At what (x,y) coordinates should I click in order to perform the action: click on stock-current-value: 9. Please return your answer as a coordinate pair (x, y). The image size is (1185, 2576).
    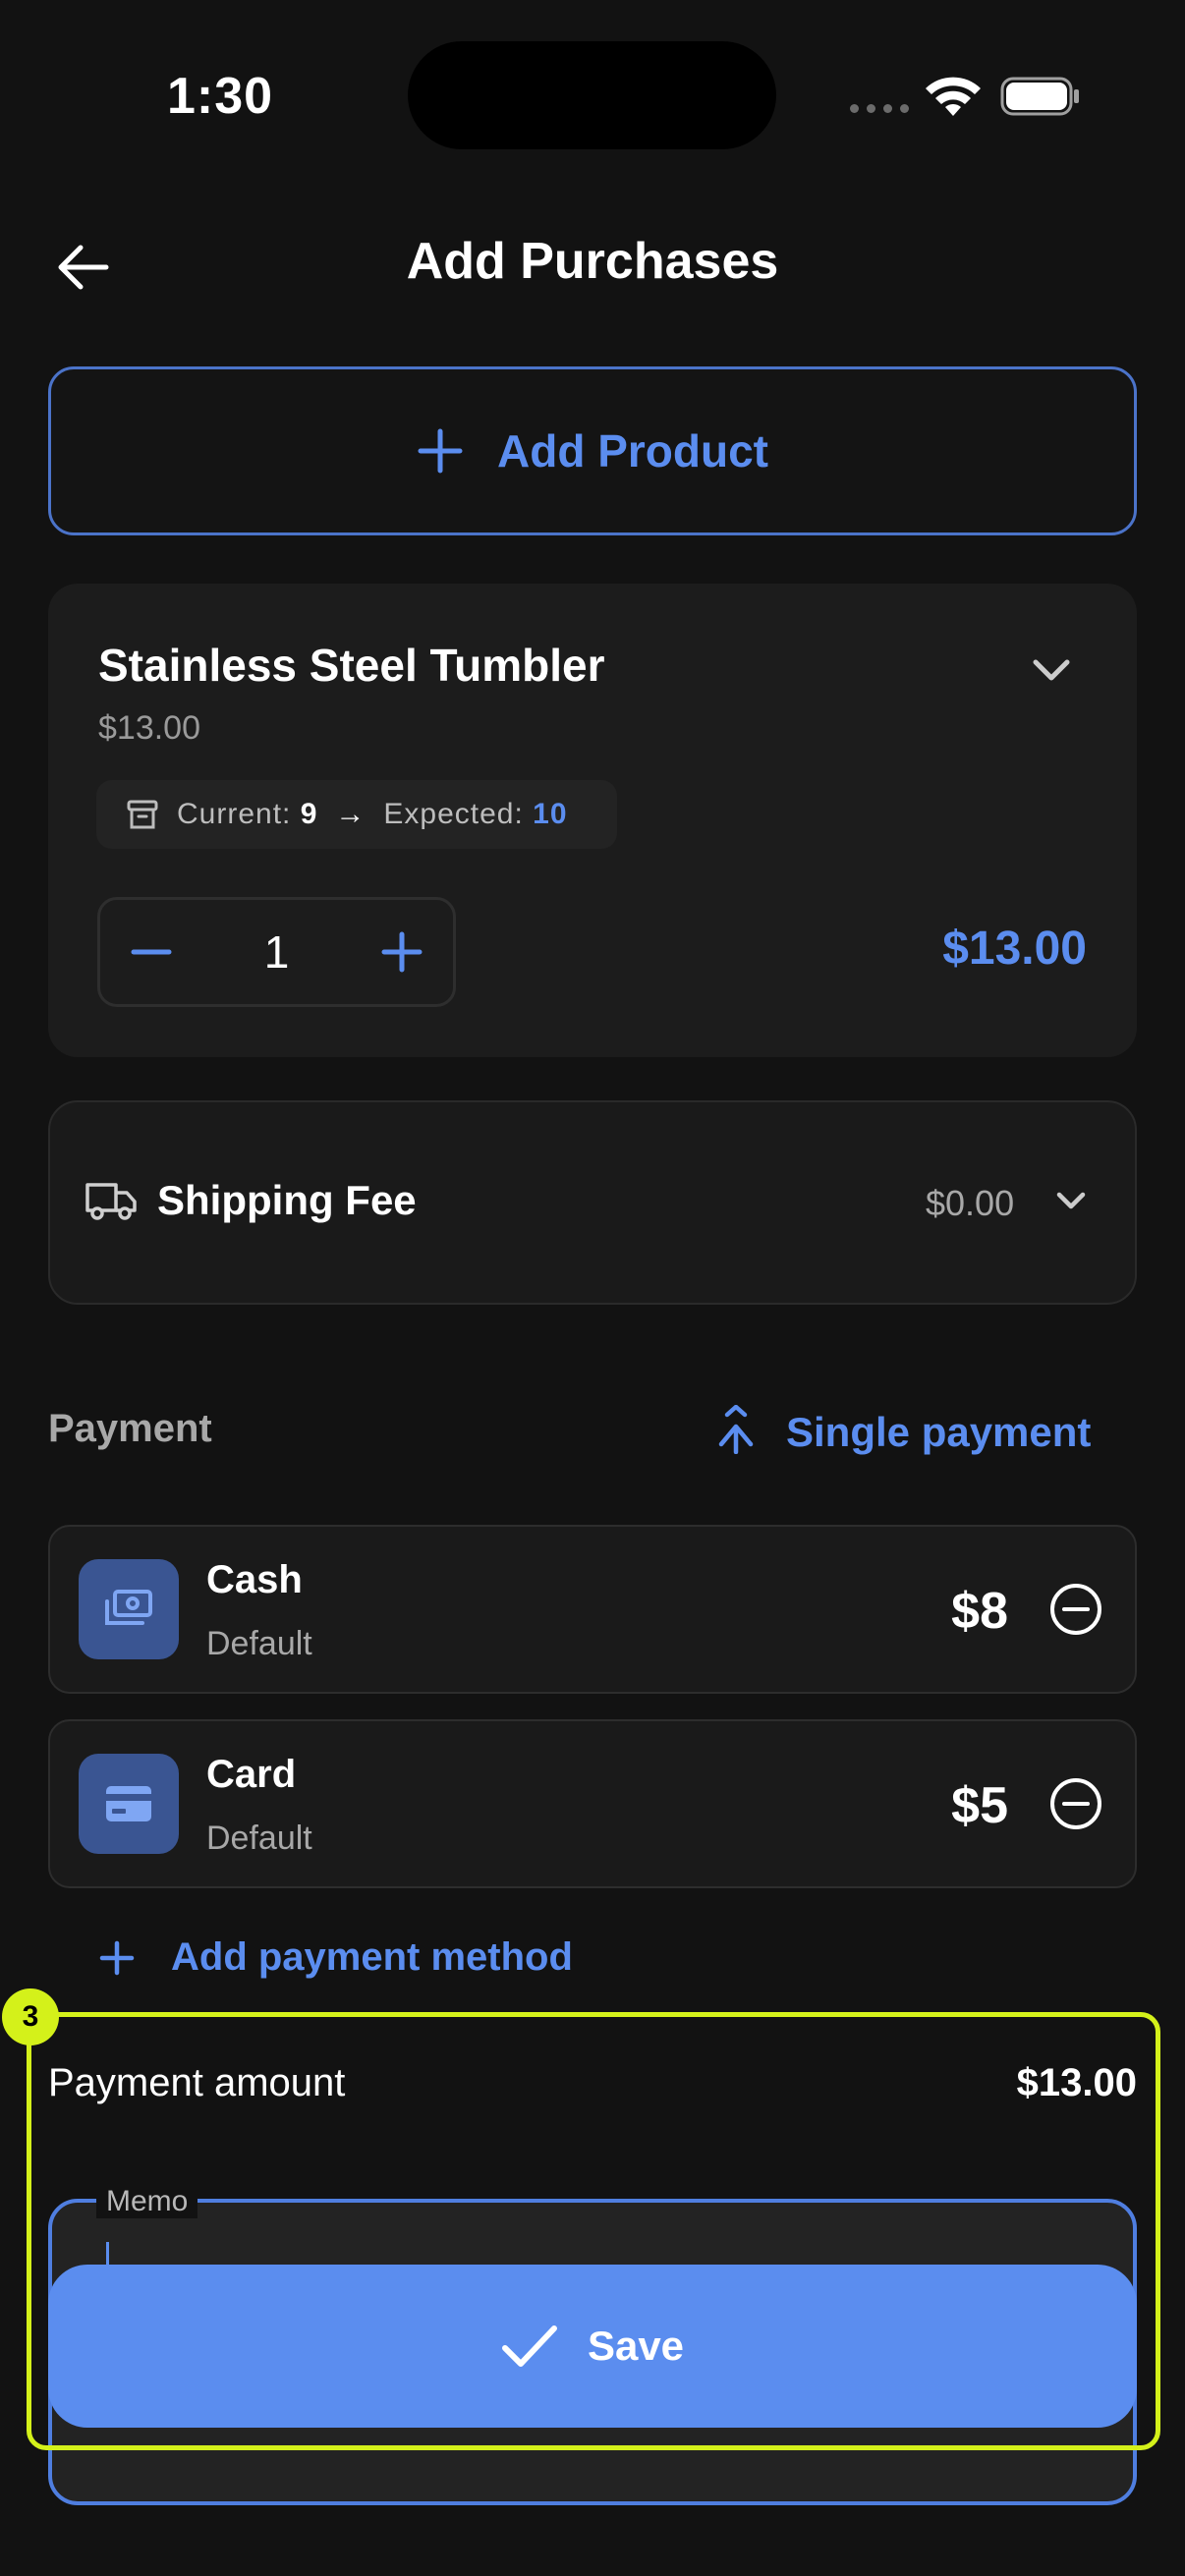
    Looking at the image, I should click on (309, 814).